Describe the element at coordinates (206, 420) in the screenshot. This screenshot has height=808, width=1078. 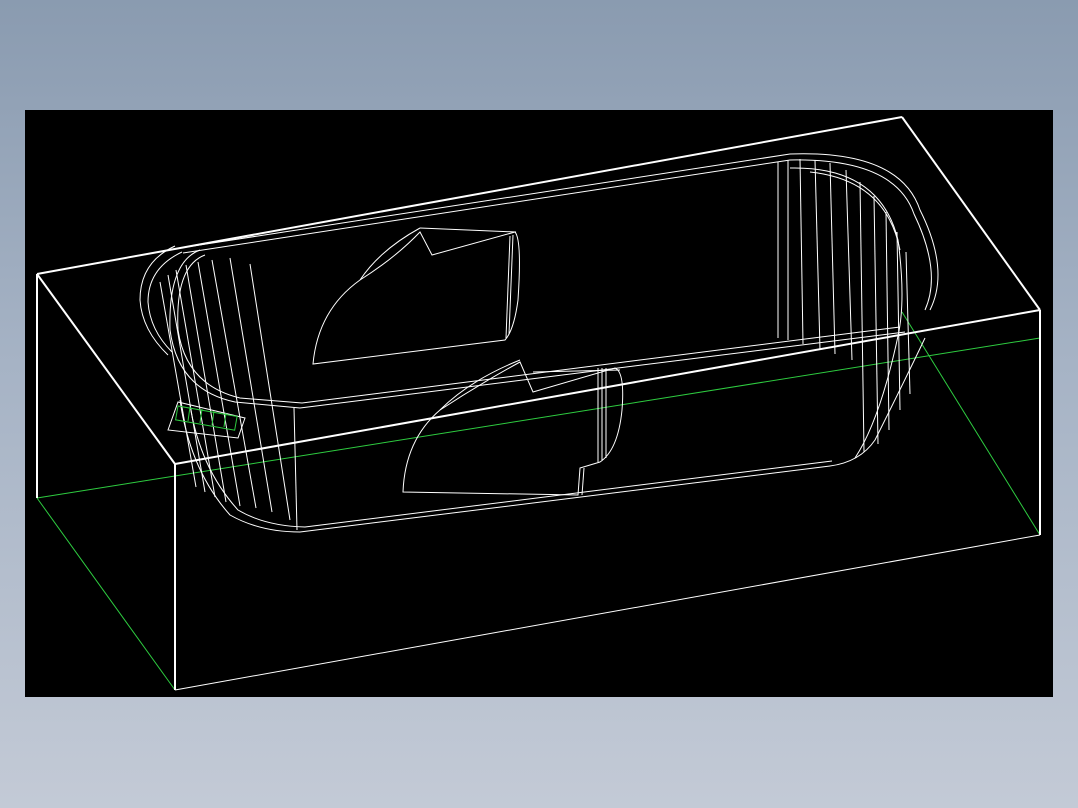
I see `drain-fitting` at that location.